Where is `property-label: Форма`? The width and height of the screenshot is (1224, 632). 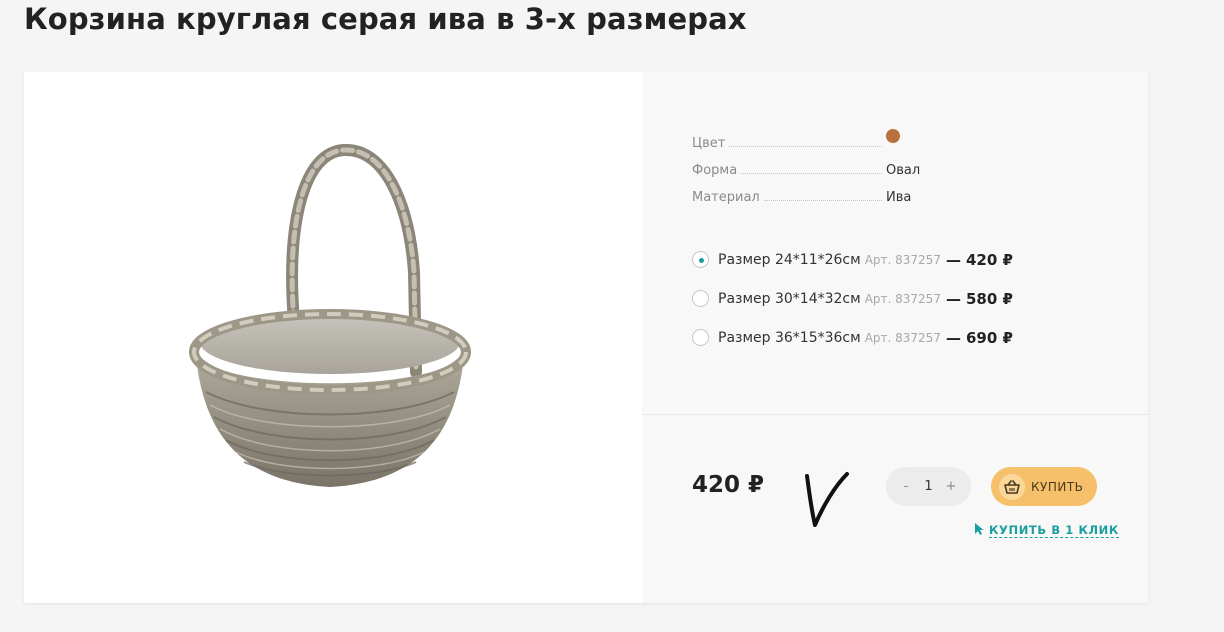 property-label: Форма is located at coordinates (715, 170).